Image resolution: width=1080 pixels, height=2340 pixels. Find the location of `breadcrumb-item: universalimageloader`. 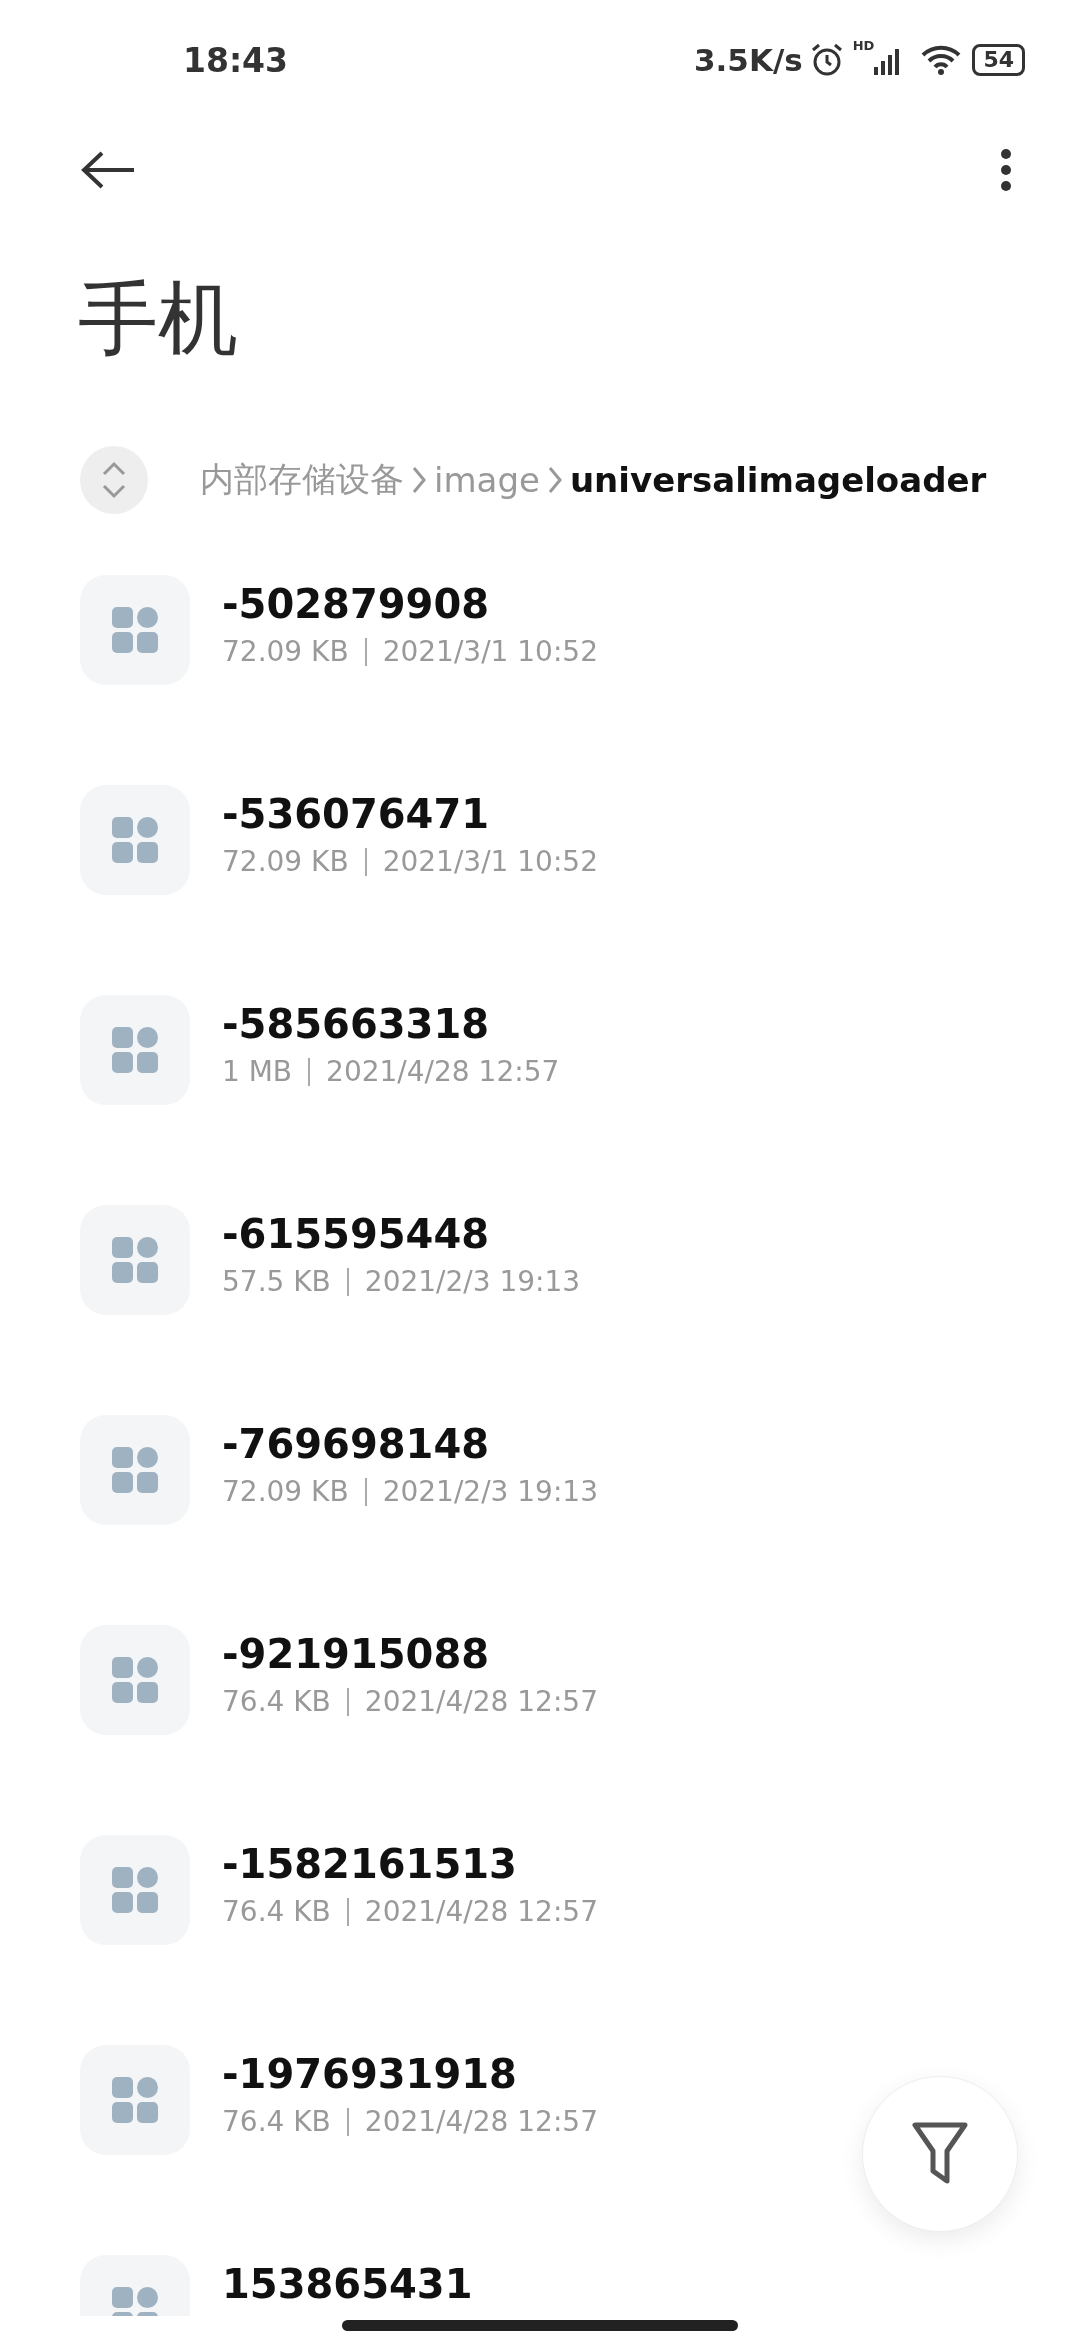

breadcrumb-item: universalimageloader is located at coordinates (778, 480).